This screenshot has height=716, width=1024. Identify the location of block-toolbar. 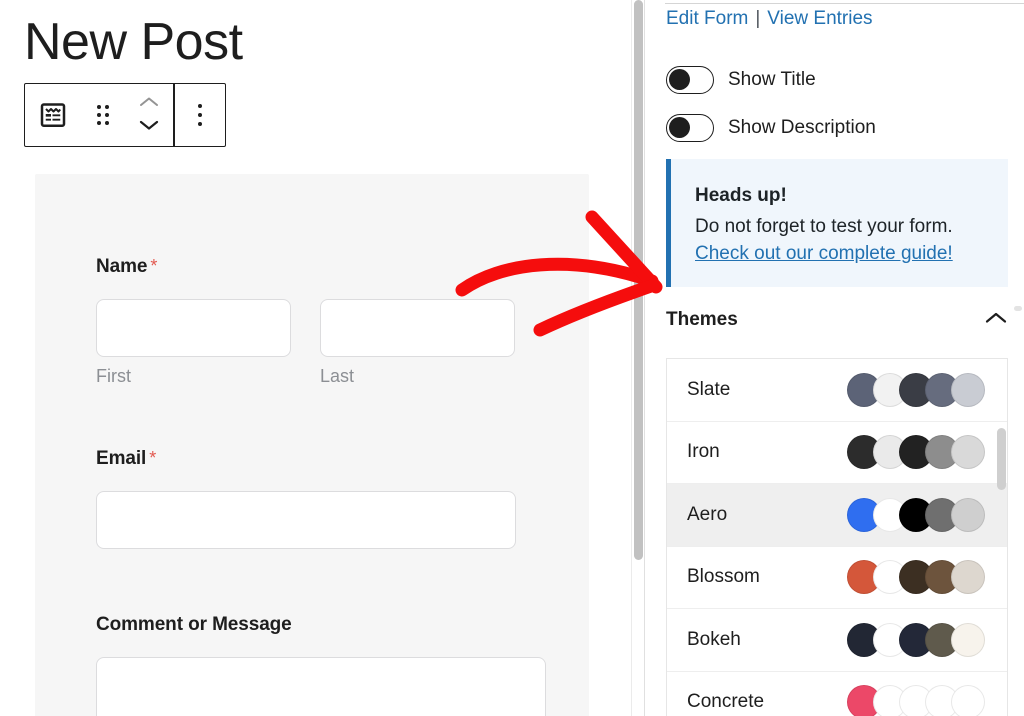
(125, 115).